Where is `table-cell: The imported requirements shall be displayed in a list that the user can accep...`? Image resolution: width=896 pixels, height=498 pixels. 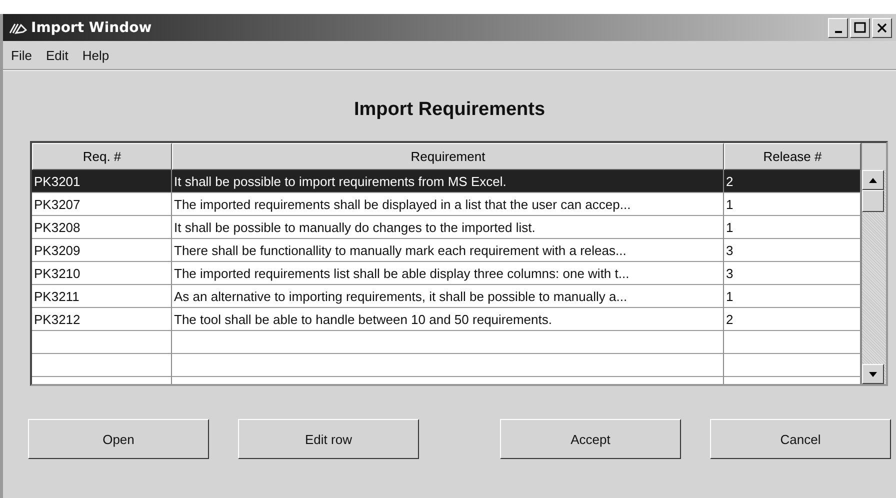
table-cell: The imported requirements shall be displayed in a list that the user can accep... is located at coordinates (448, 204).